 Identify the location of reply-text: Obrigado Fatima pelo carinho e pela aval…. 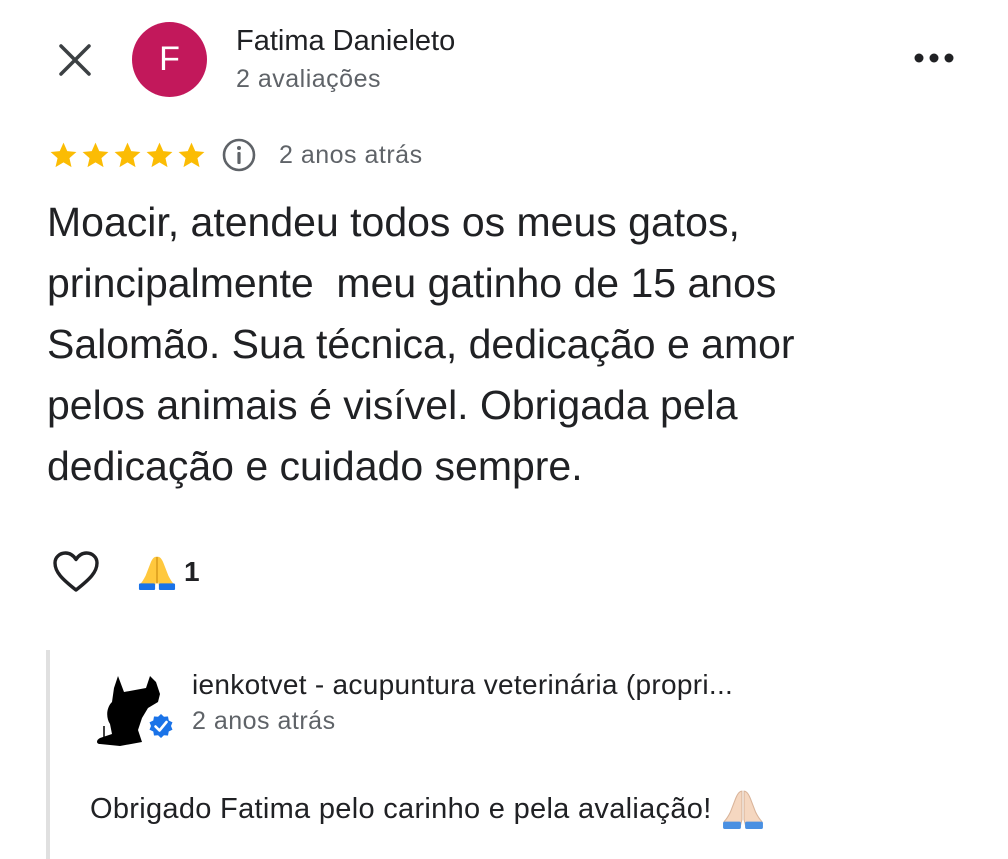
(401, 808).